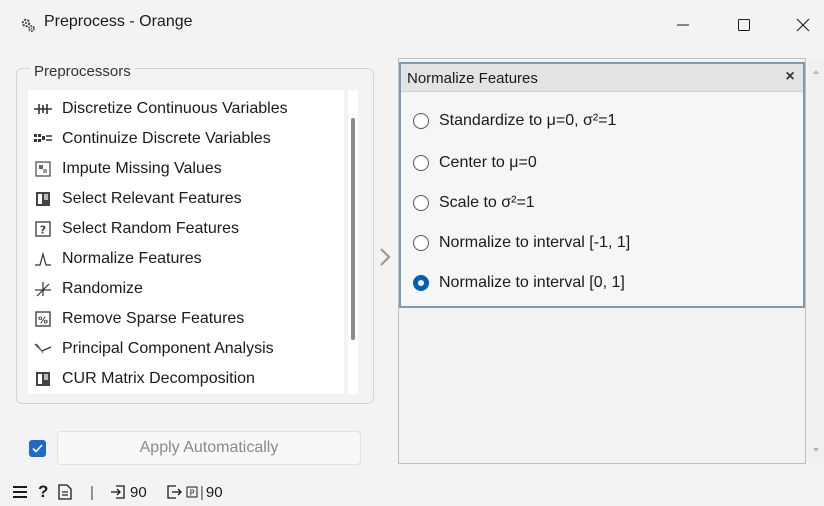 The height and width of the screenshot is (506, 824). Describe the element at coordinates (209, 448) in the screenshot. I see `apply-automatically-button: Apply Automatically` at that location.